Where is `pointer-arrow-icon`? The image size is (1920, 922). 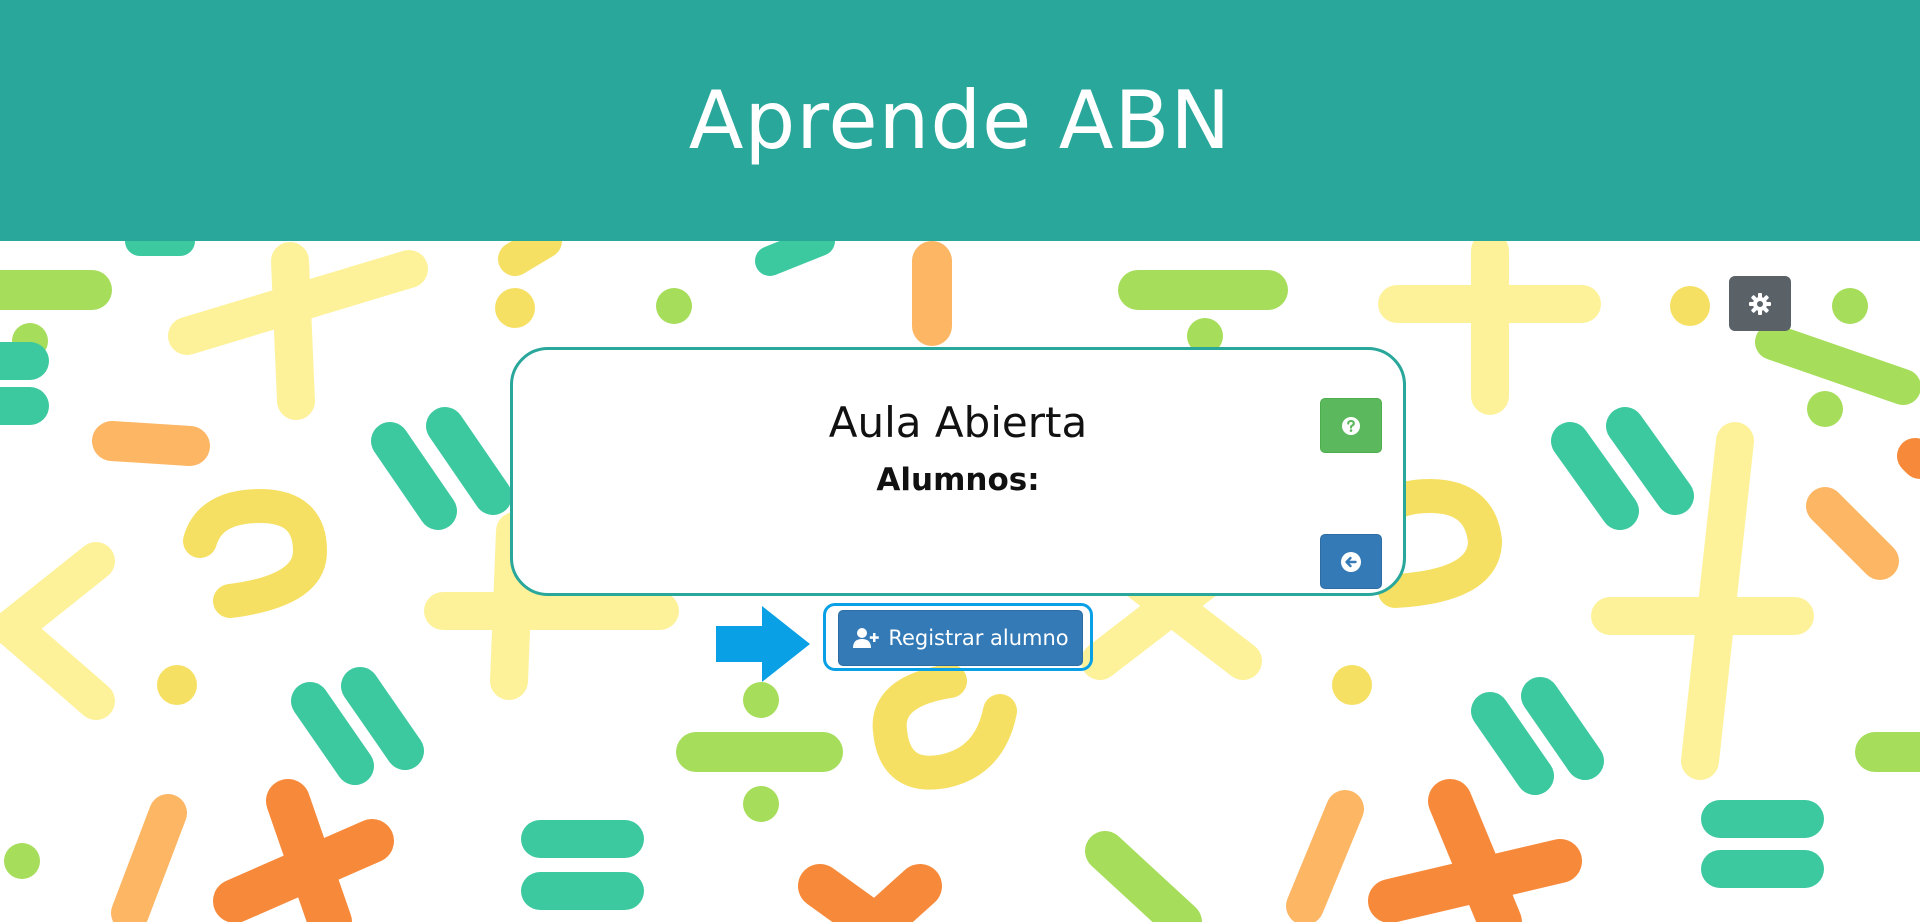
pointer-arrow-icon is located at coordinates (763, 644).